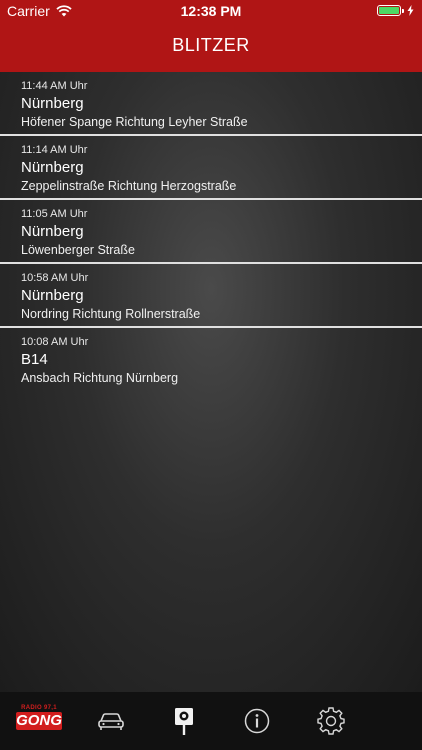 This screenshot has height=750, width=422. What do you see at coordinates (55, 278) in the screenshot?
I see `item-time: 10:58 AM Uhr` at bounding box center [55, 278].